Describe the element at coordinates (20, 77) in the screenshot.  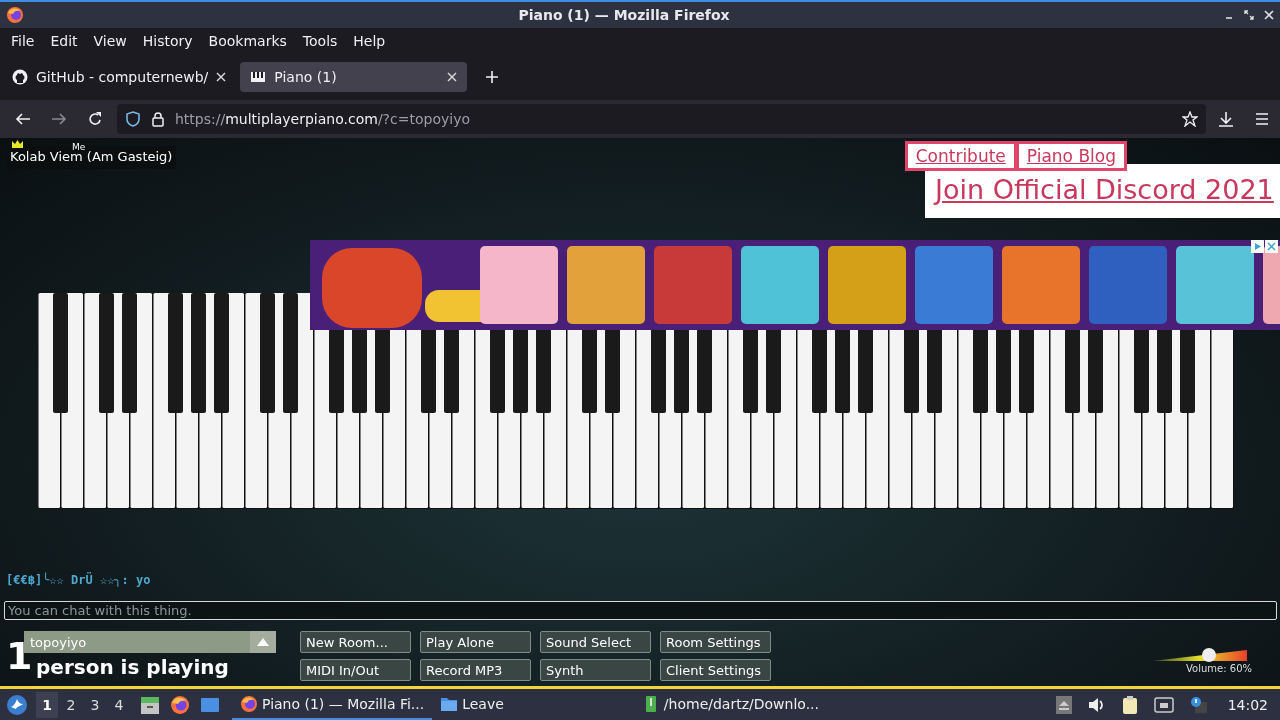
I see `github-icon` at that location.